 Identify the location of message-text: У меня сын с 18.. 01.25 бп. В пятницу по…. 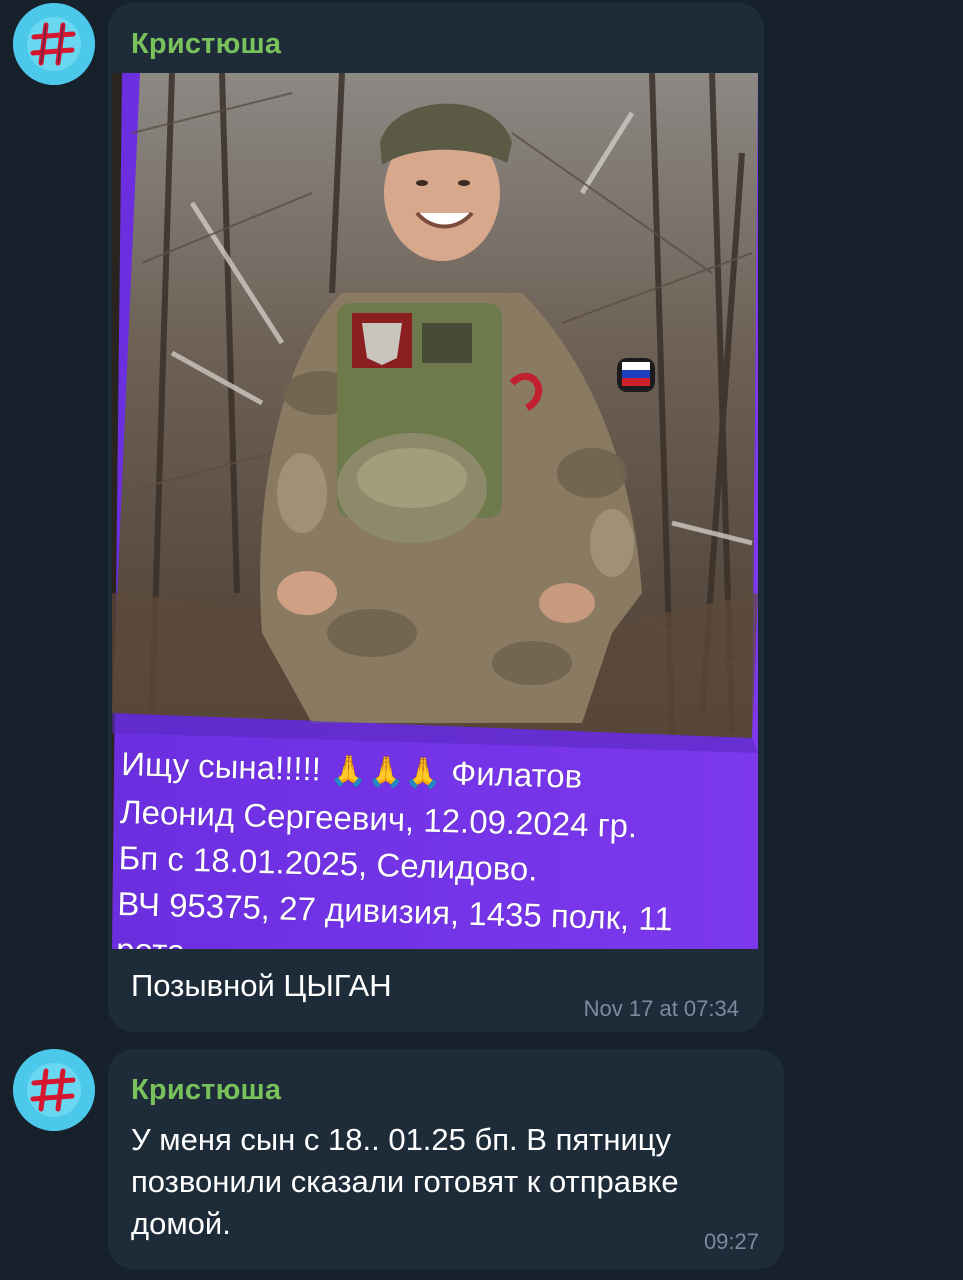
(405, 1181).